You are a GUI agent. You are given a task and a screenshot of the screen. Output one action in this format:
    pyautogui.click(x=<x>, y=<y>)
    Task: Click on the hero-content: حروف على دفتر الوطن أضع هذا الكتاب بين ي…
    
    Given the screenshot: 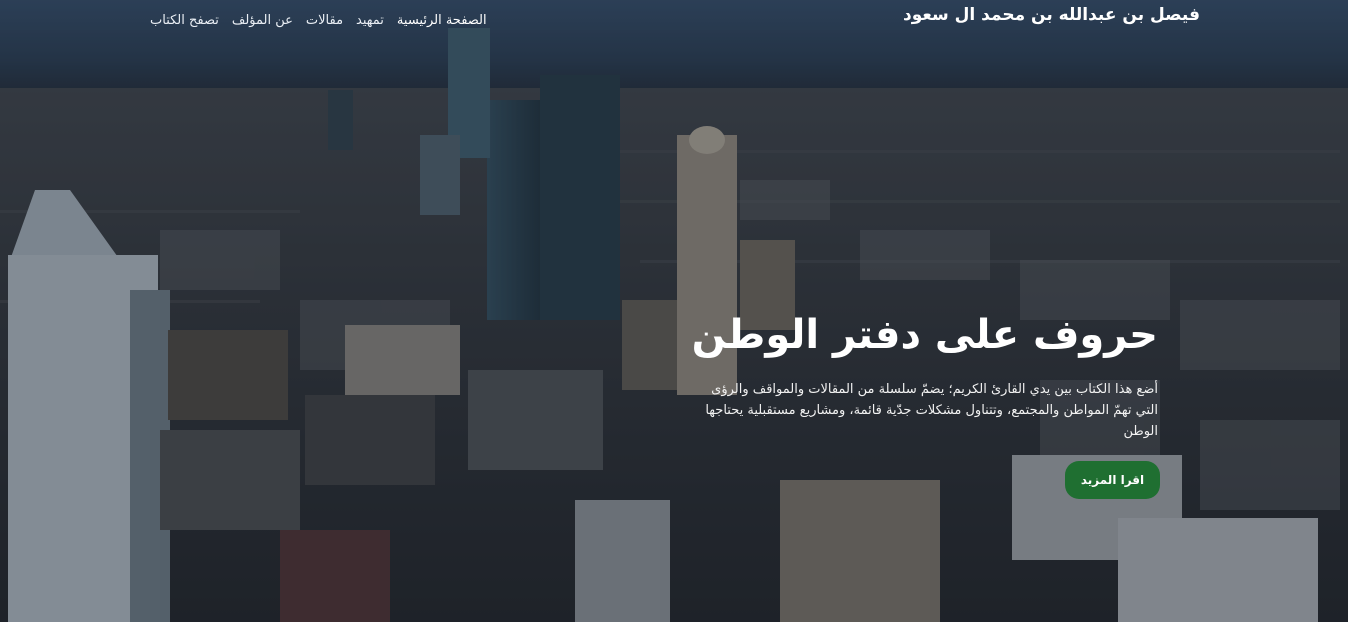 What is the action you would take?
    pyautogui.click(x=924, y=373)
    